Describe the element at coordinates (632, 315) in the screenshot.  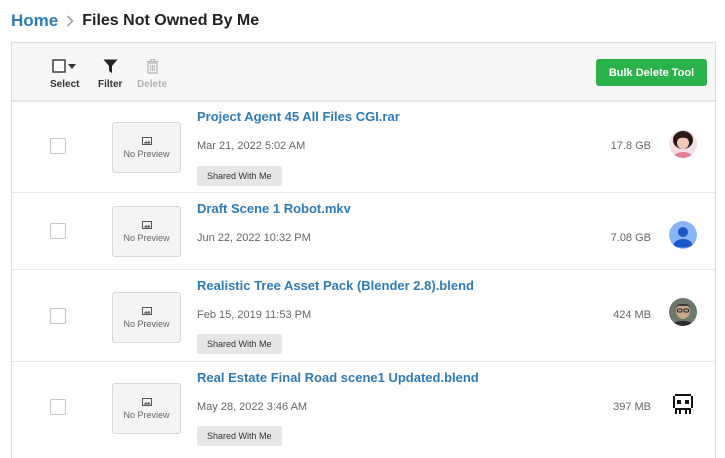
I see `file-size: 424 MB` at that location.